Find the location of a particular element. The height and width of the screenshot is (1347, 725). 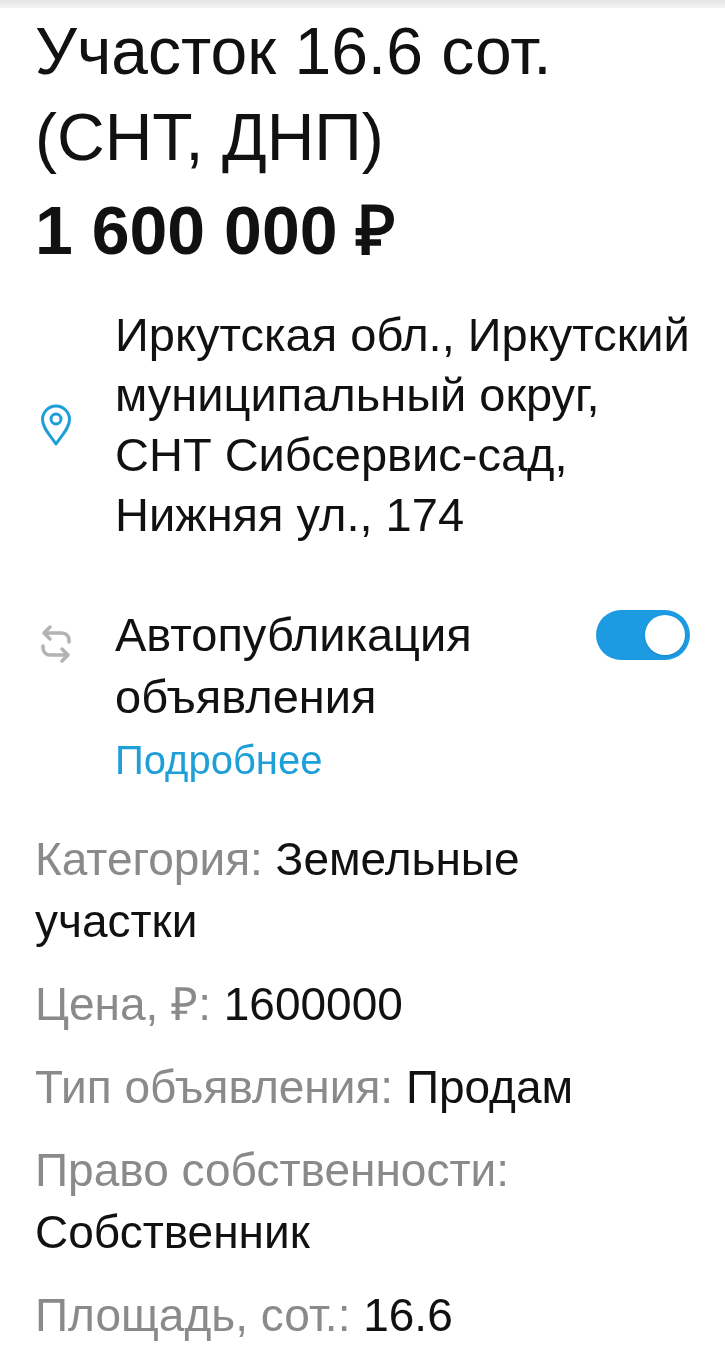

repeat-arrows-icon is located at coordinates (56, 644).